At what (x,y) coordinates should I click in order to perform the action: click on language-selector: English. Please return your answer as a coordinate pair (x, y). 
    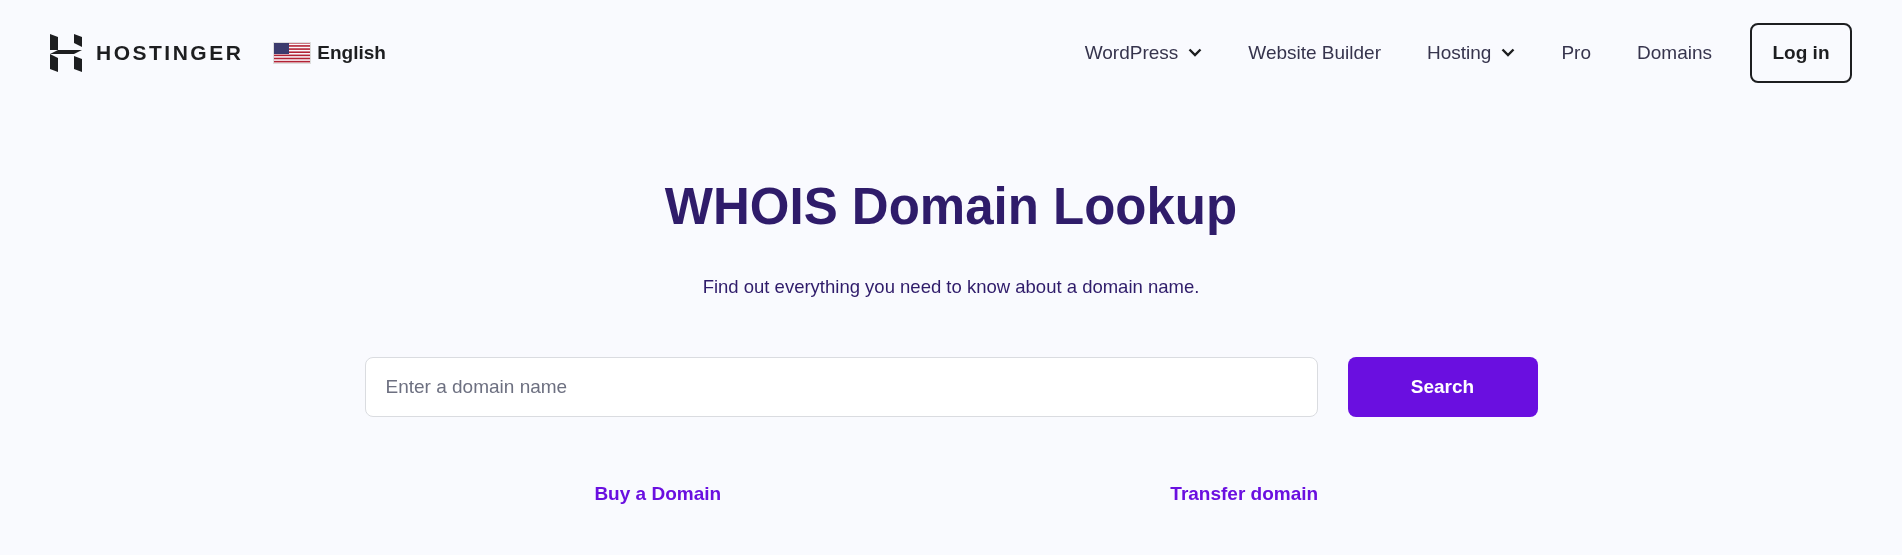
    Looking at the image, I should click on (329, 52).